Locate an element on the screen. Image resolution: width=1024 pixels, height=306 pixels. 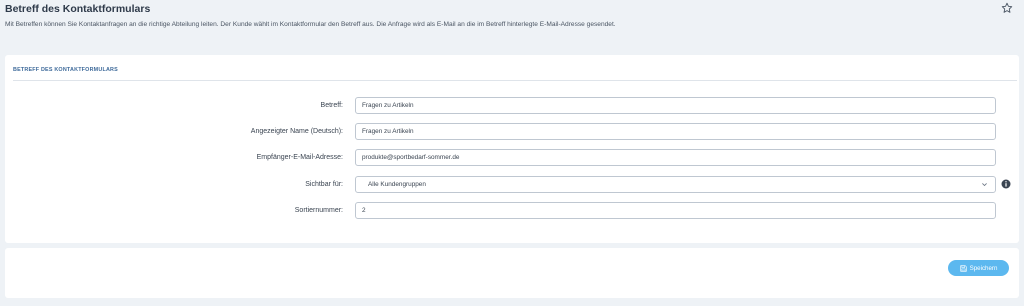
sort-number-label: Sortiernummer: is located at coordinates (318, 210).